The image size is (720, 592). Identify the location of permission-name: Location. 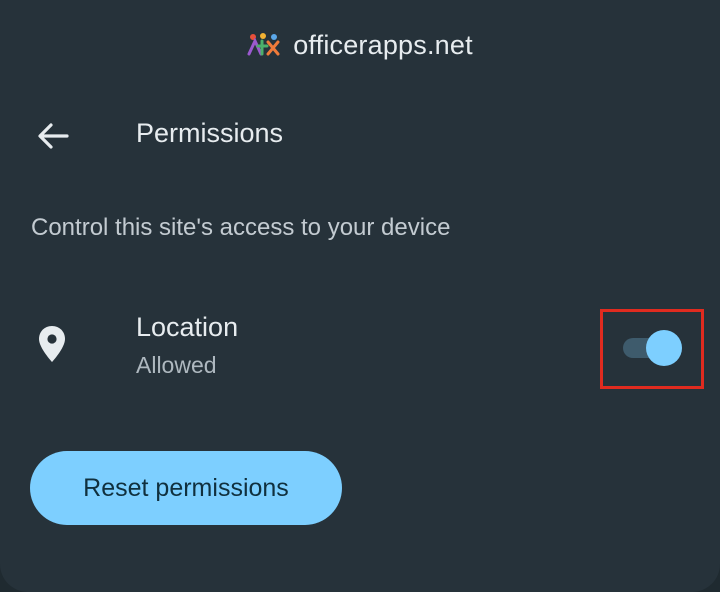
(187, 327).